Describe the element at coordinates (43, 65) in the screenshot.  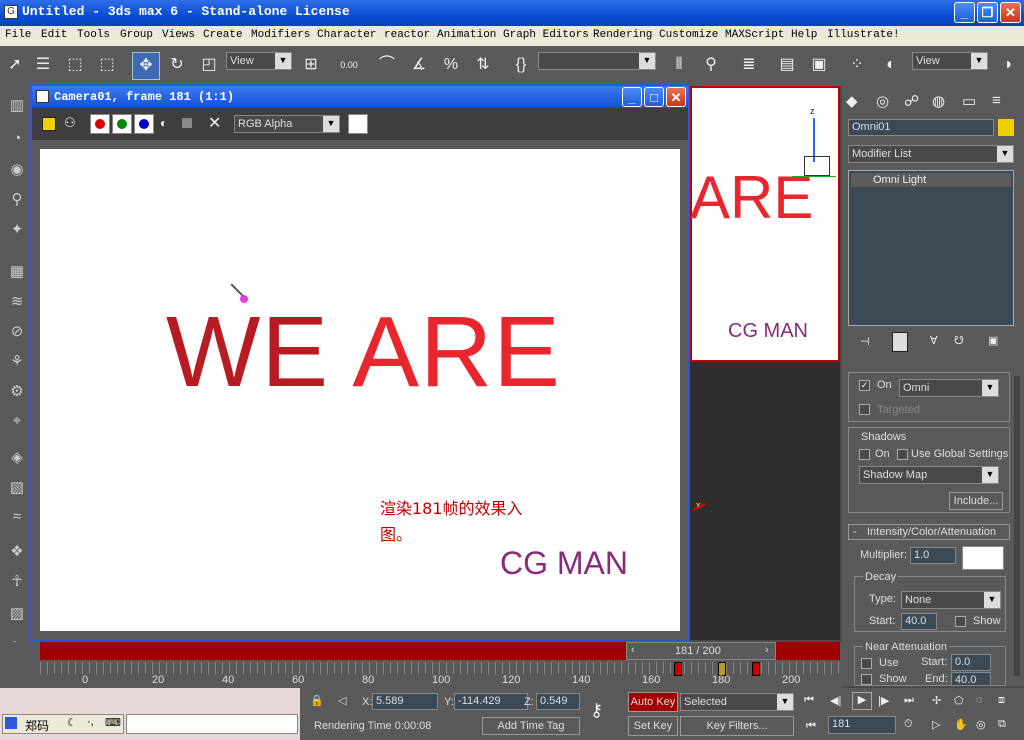
I see `select-by-name-icon: ☰` at that location.